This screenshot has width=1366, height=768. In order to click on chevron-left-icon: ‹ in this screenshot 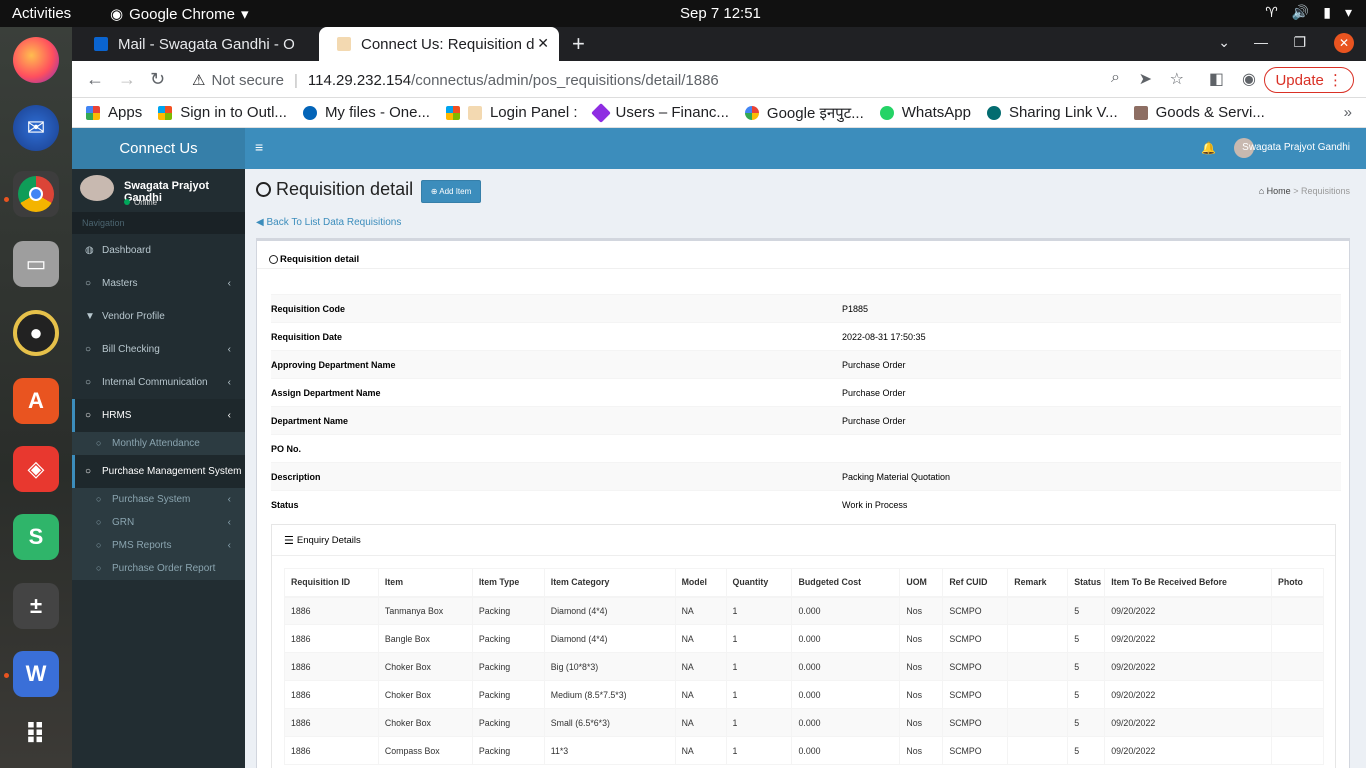, I will do `click(229, 522)`.